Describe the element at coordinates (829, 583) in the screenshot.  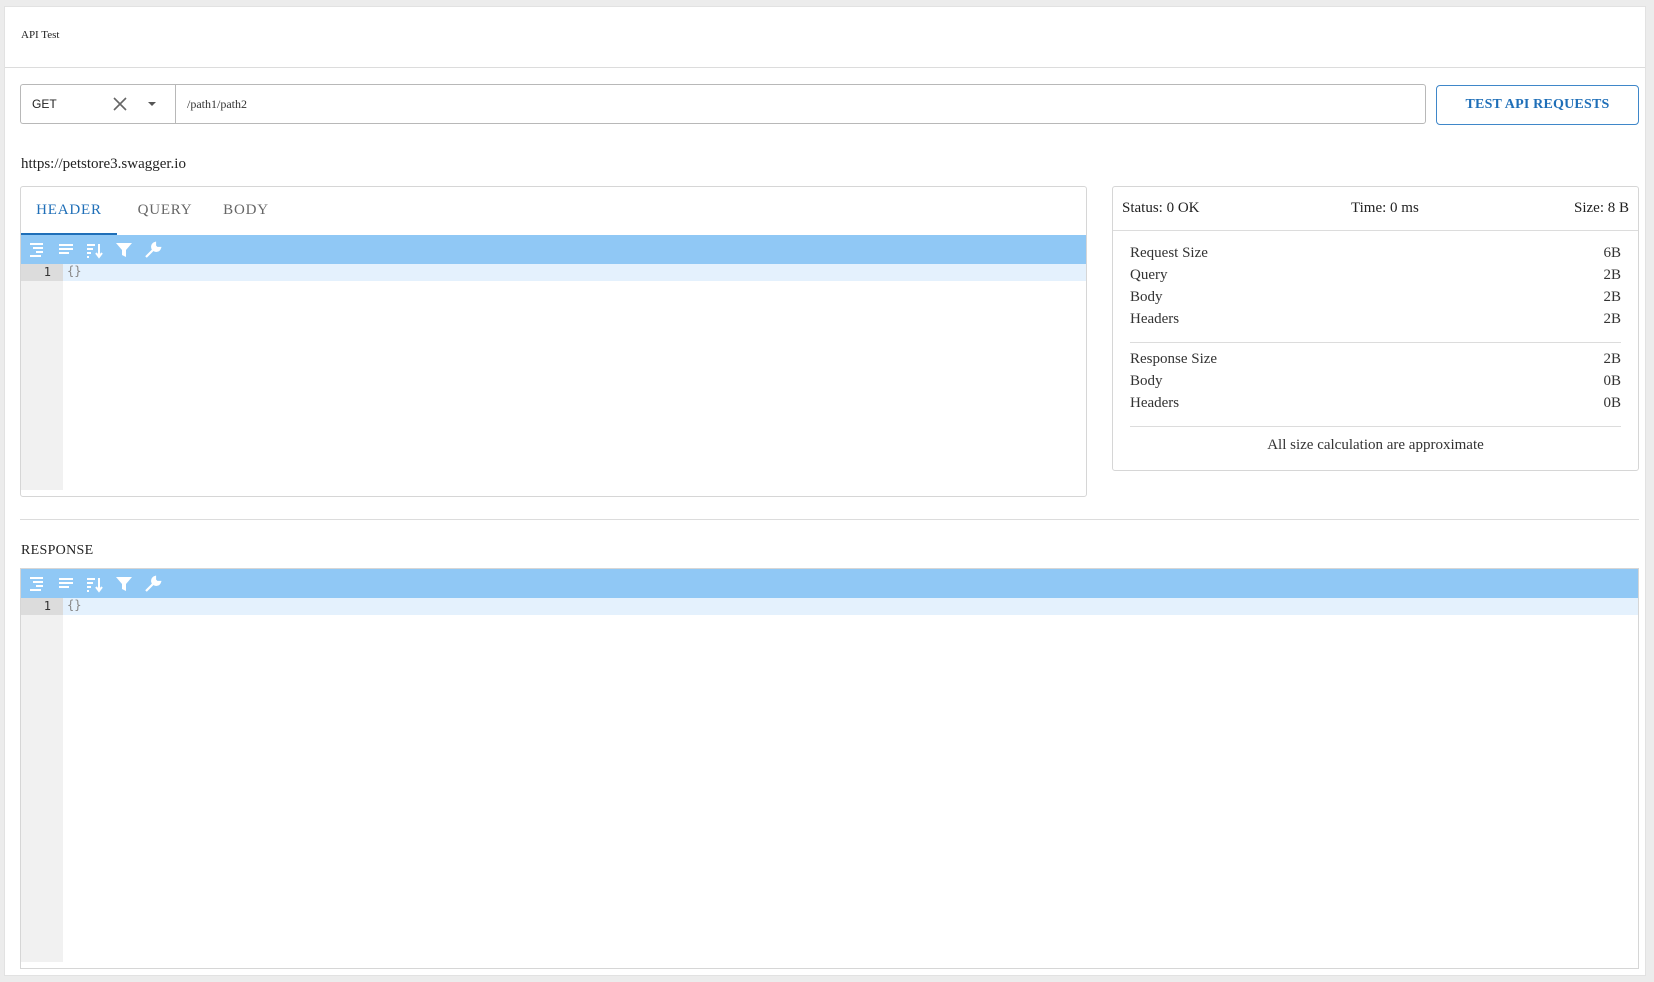
I see `response-editor-toolbar` at that location.